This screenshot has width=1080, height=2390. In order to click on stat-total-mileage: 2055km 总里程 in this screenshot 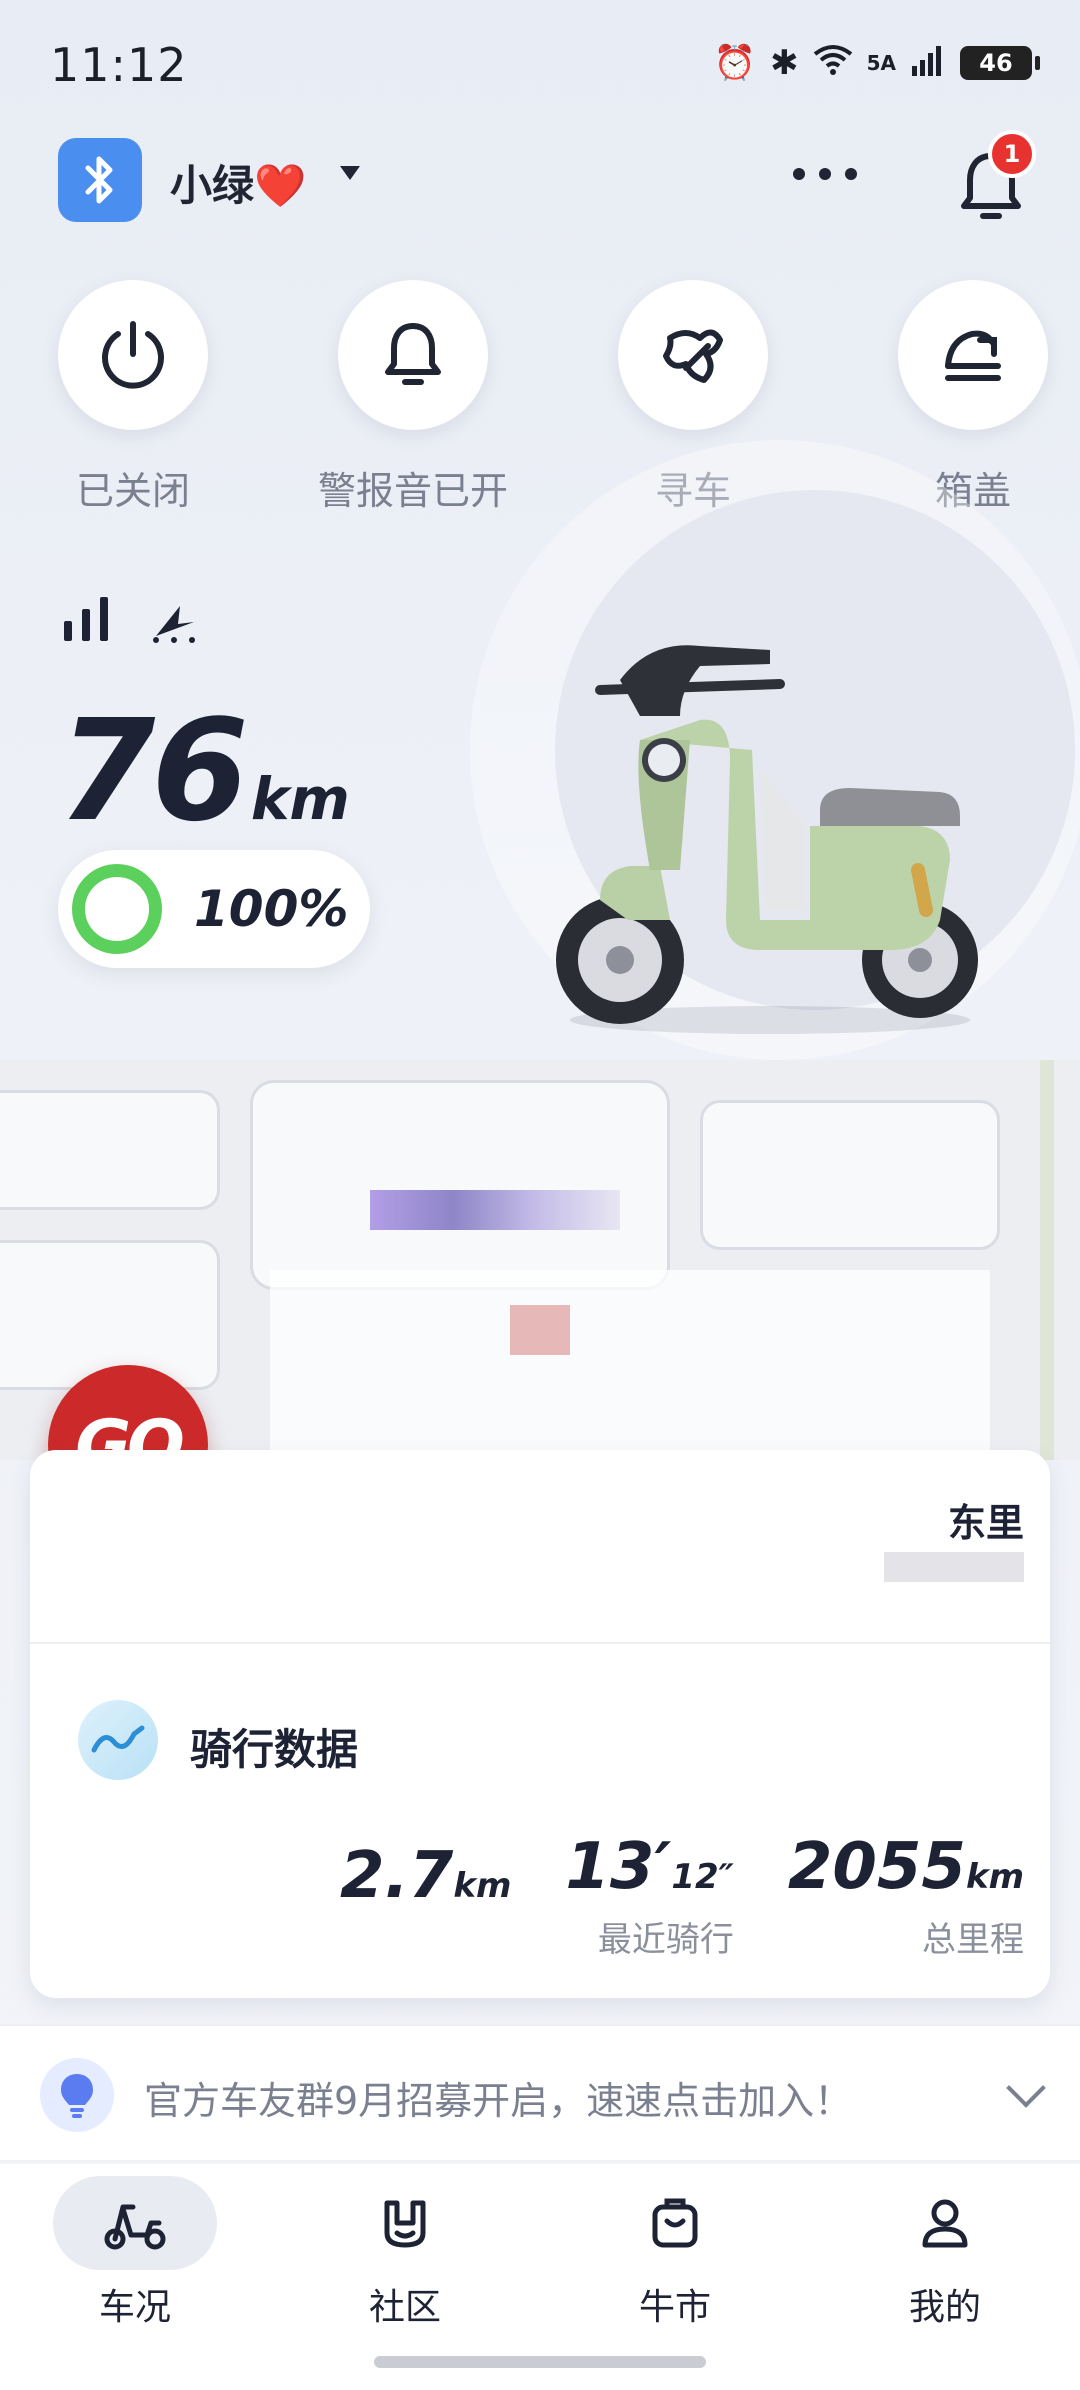, I will do `click(906, 1895)`.